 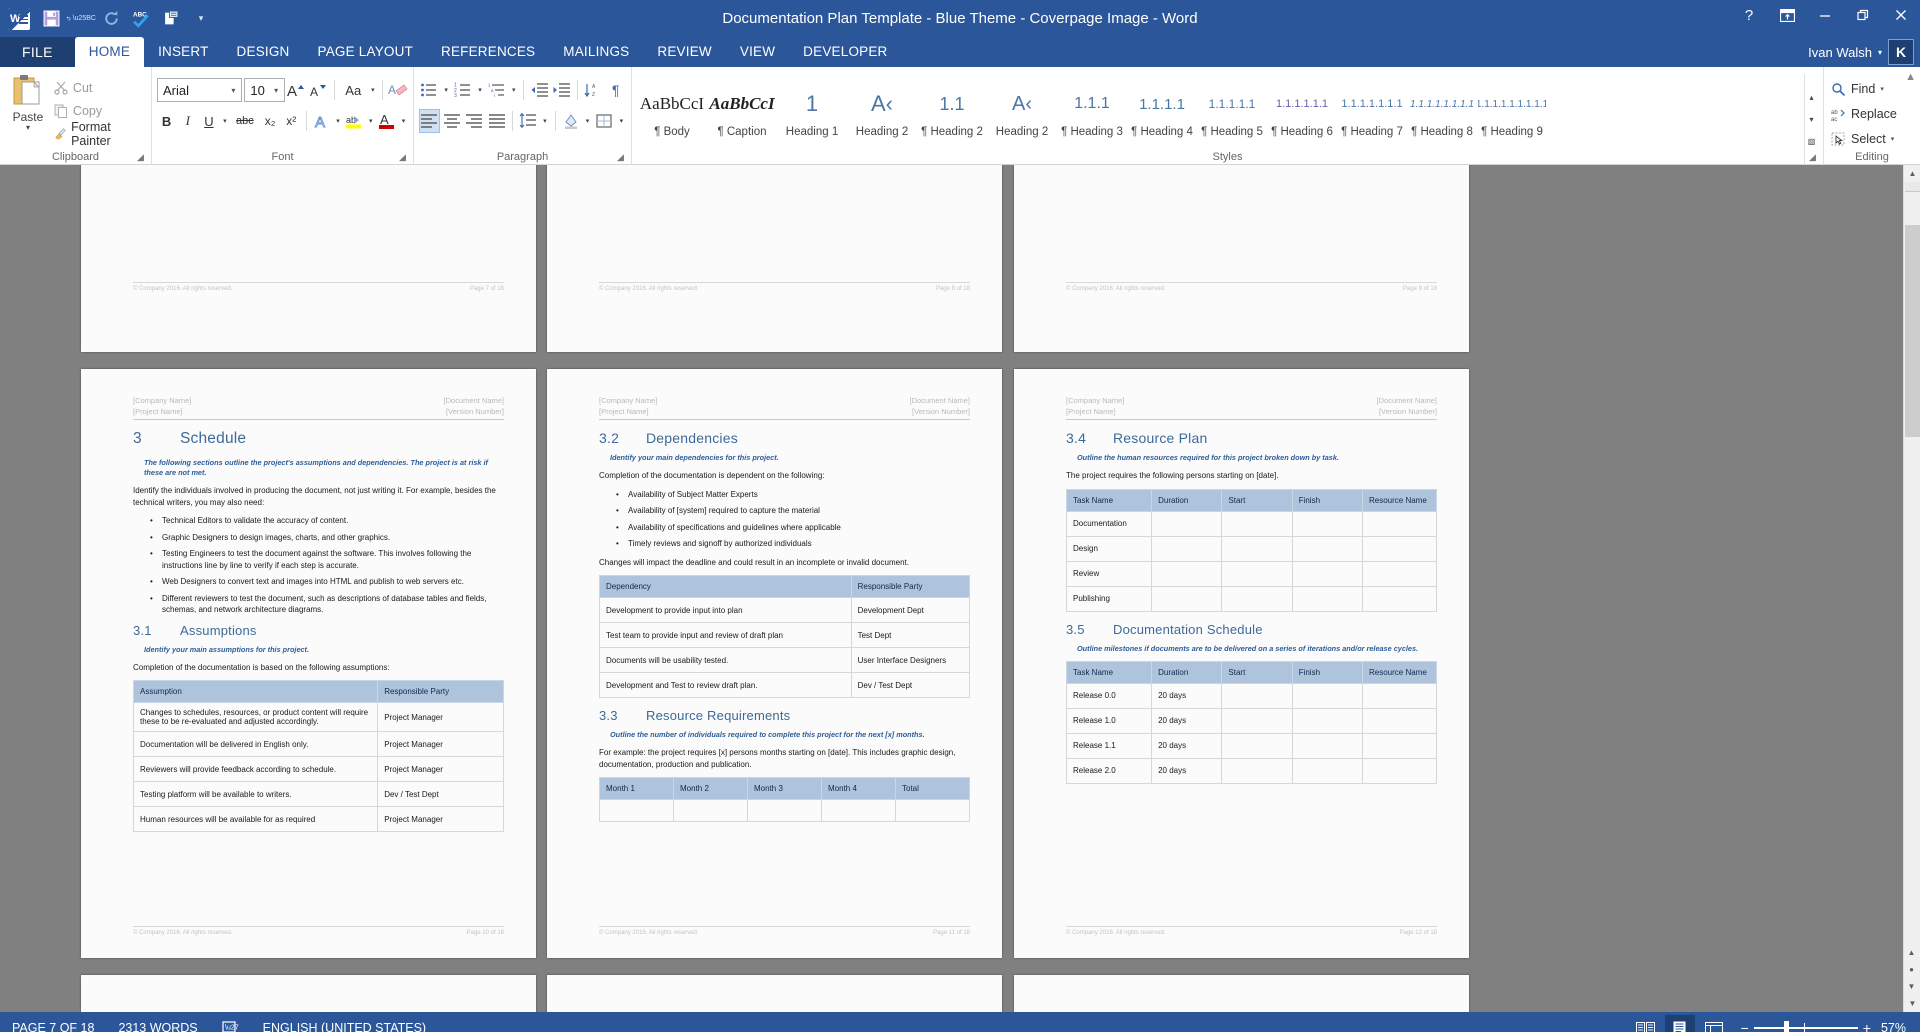 What do you see at coordinates (1679, 1023) in the screenshot?
I see `print-layout-button` at bounding box center [1679, 1023].